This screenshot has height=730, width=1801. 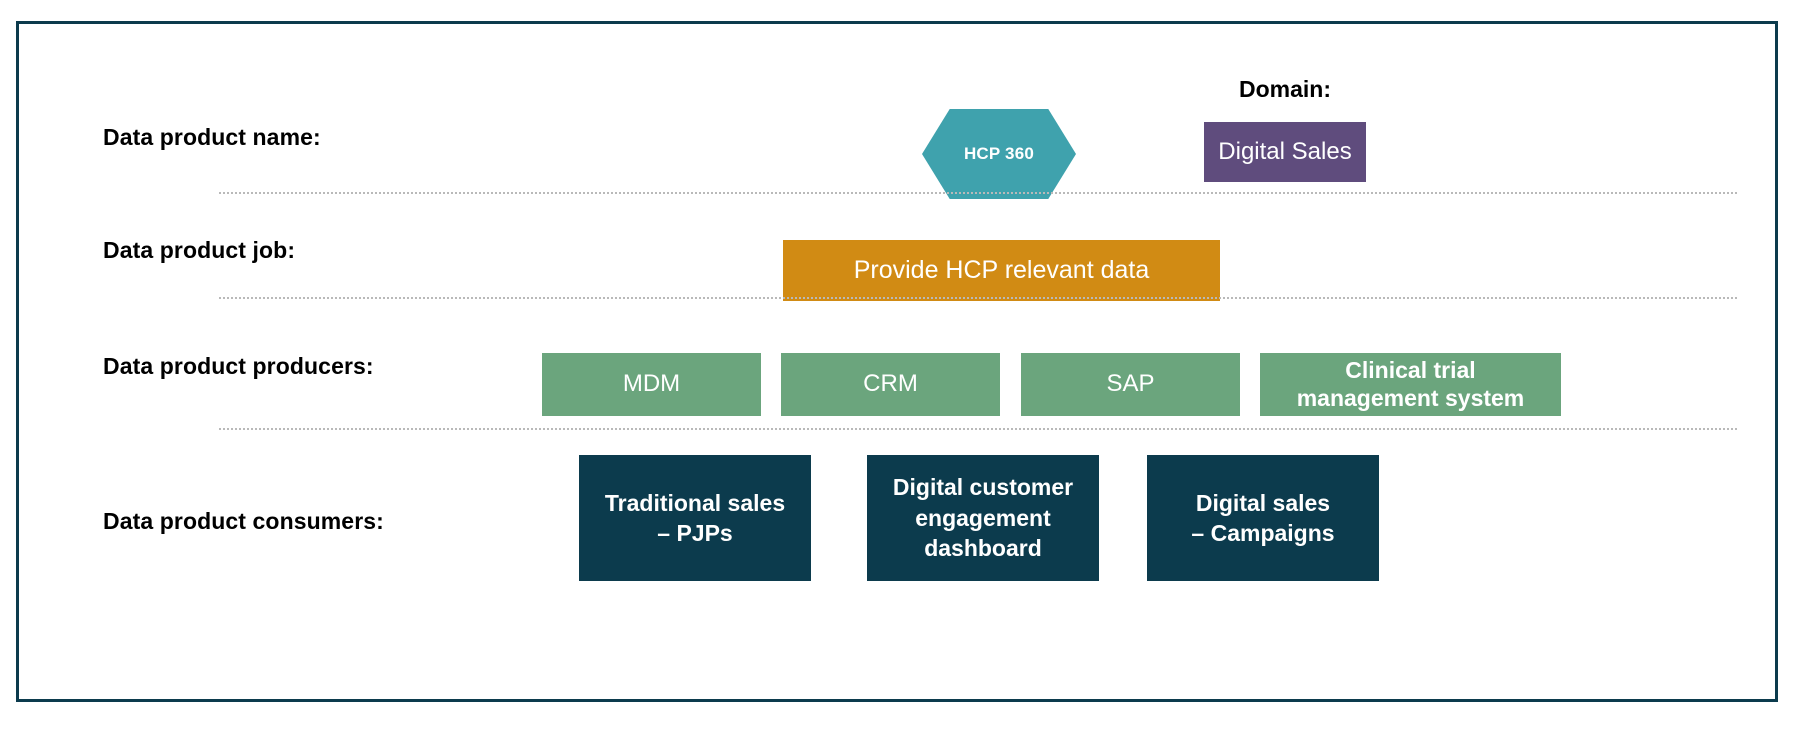 I want to click on data-product-job-box: Provide HCP relevant data, so click(x=1001, y=270).